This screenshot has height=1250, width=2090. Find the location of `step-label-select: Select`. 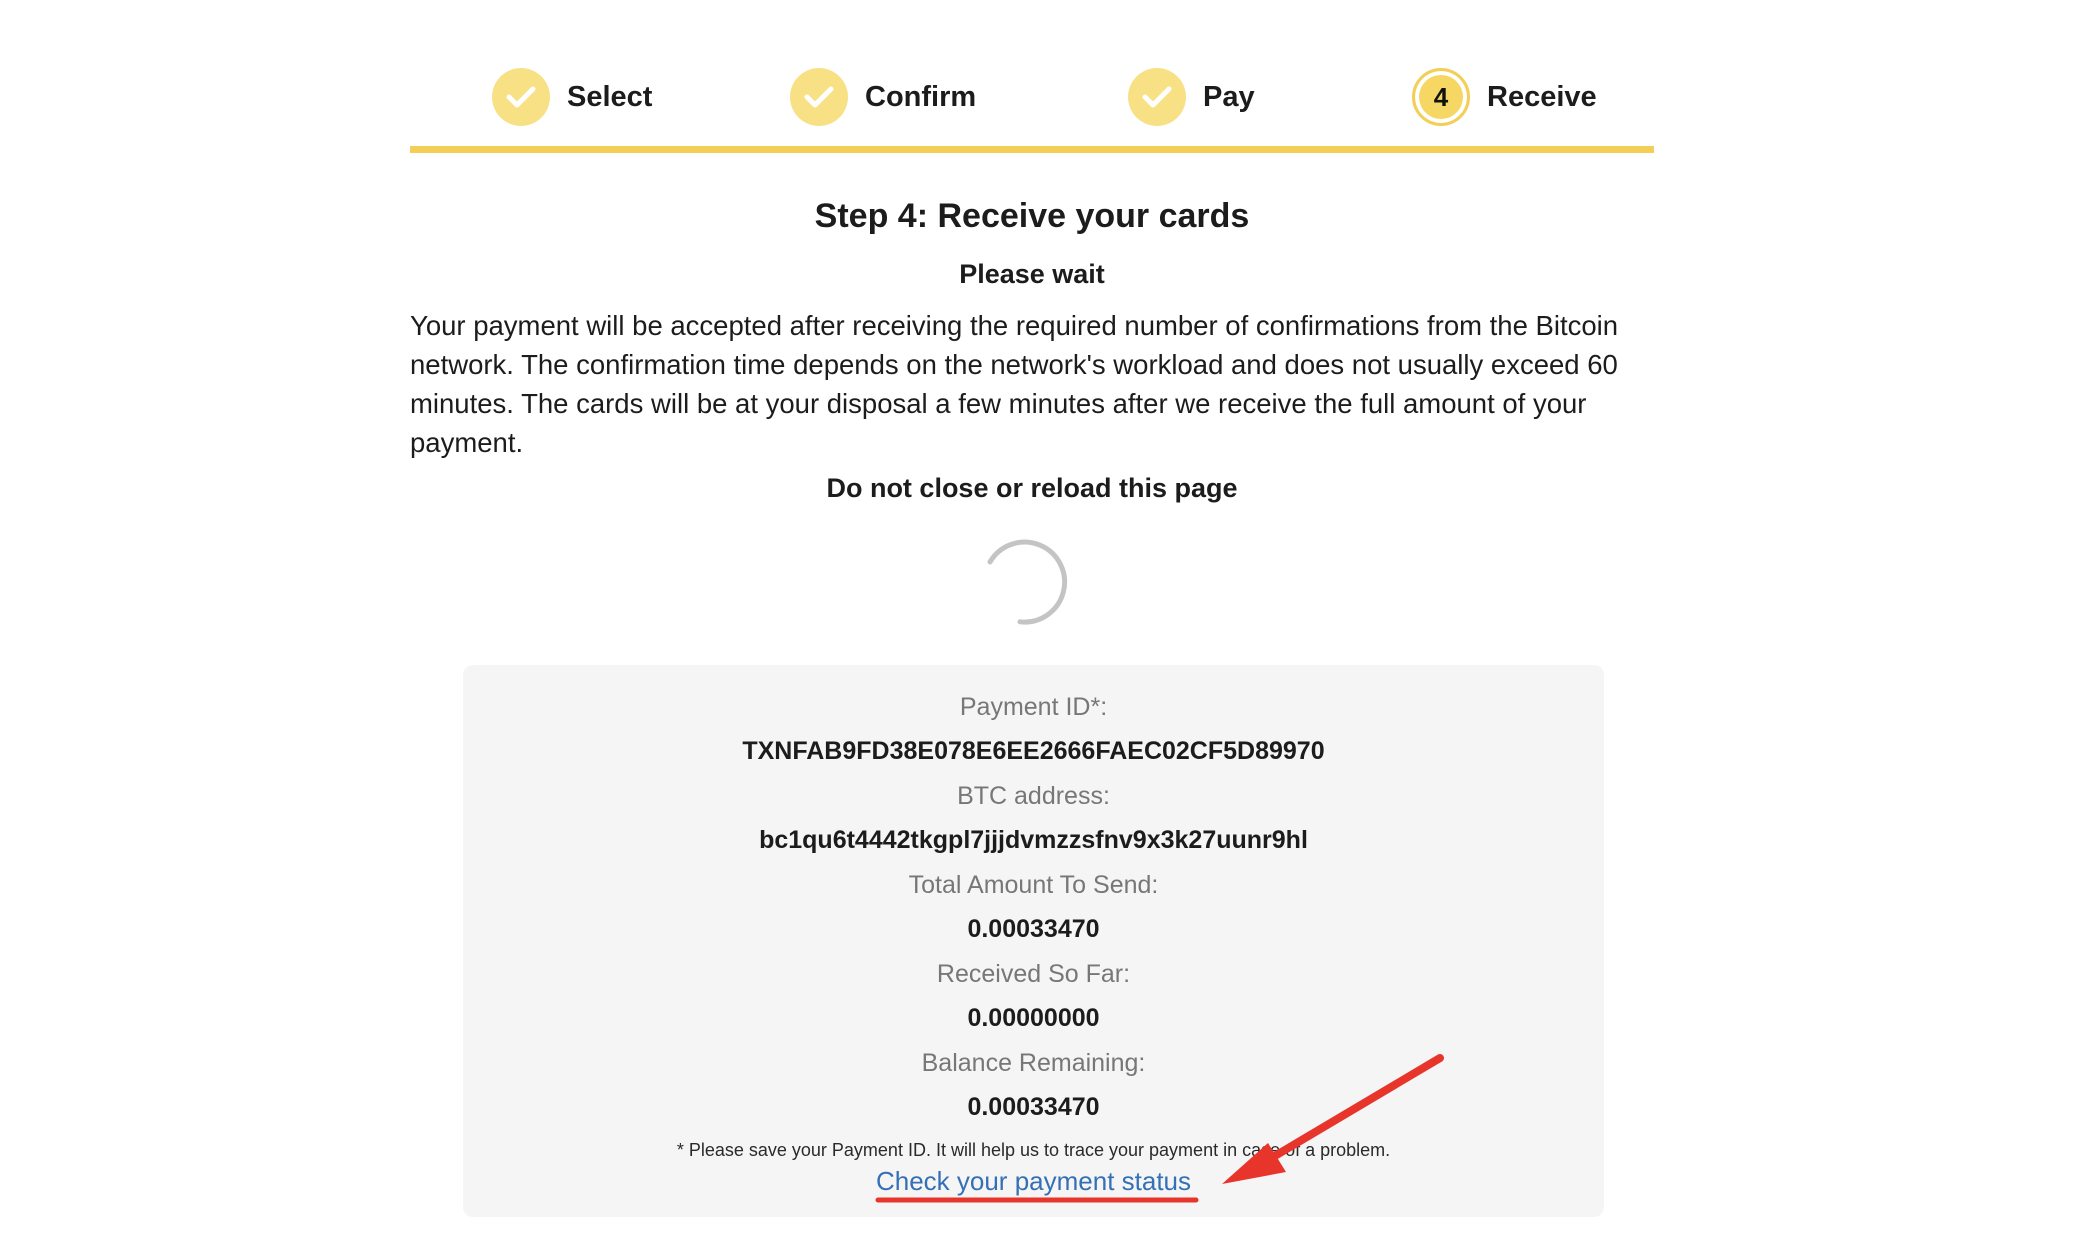

step-label-select: Select is located at coordinates (610, 96).